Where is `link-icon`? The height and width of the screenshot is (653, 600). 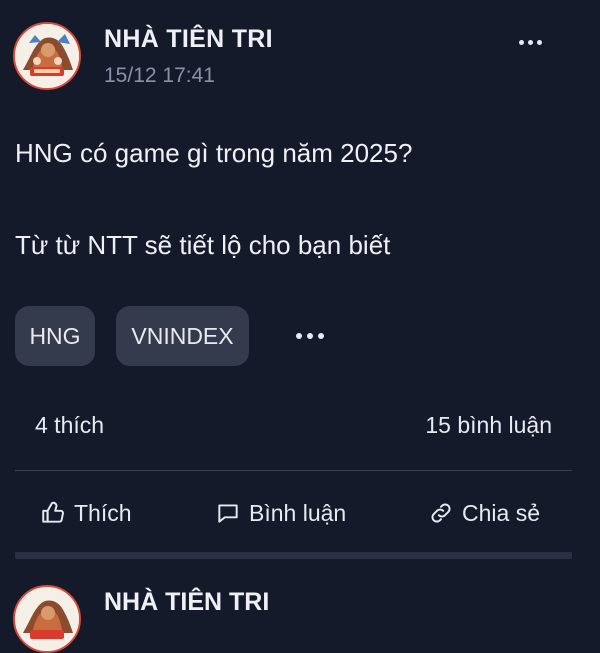 link-icon is located at coordinates (441, 513).